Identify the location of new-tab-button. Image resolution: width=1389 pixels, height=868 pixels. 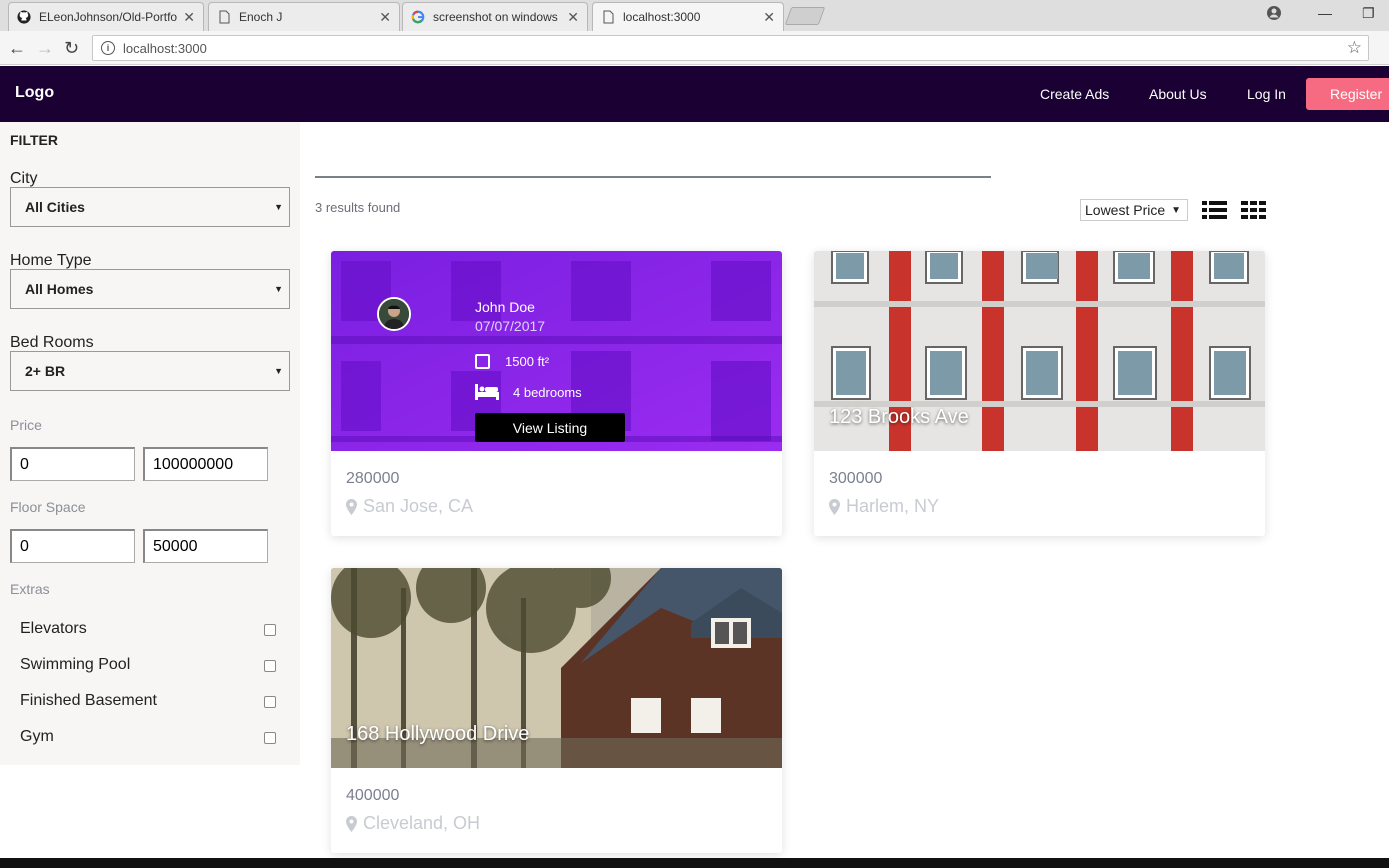
(805, 16).